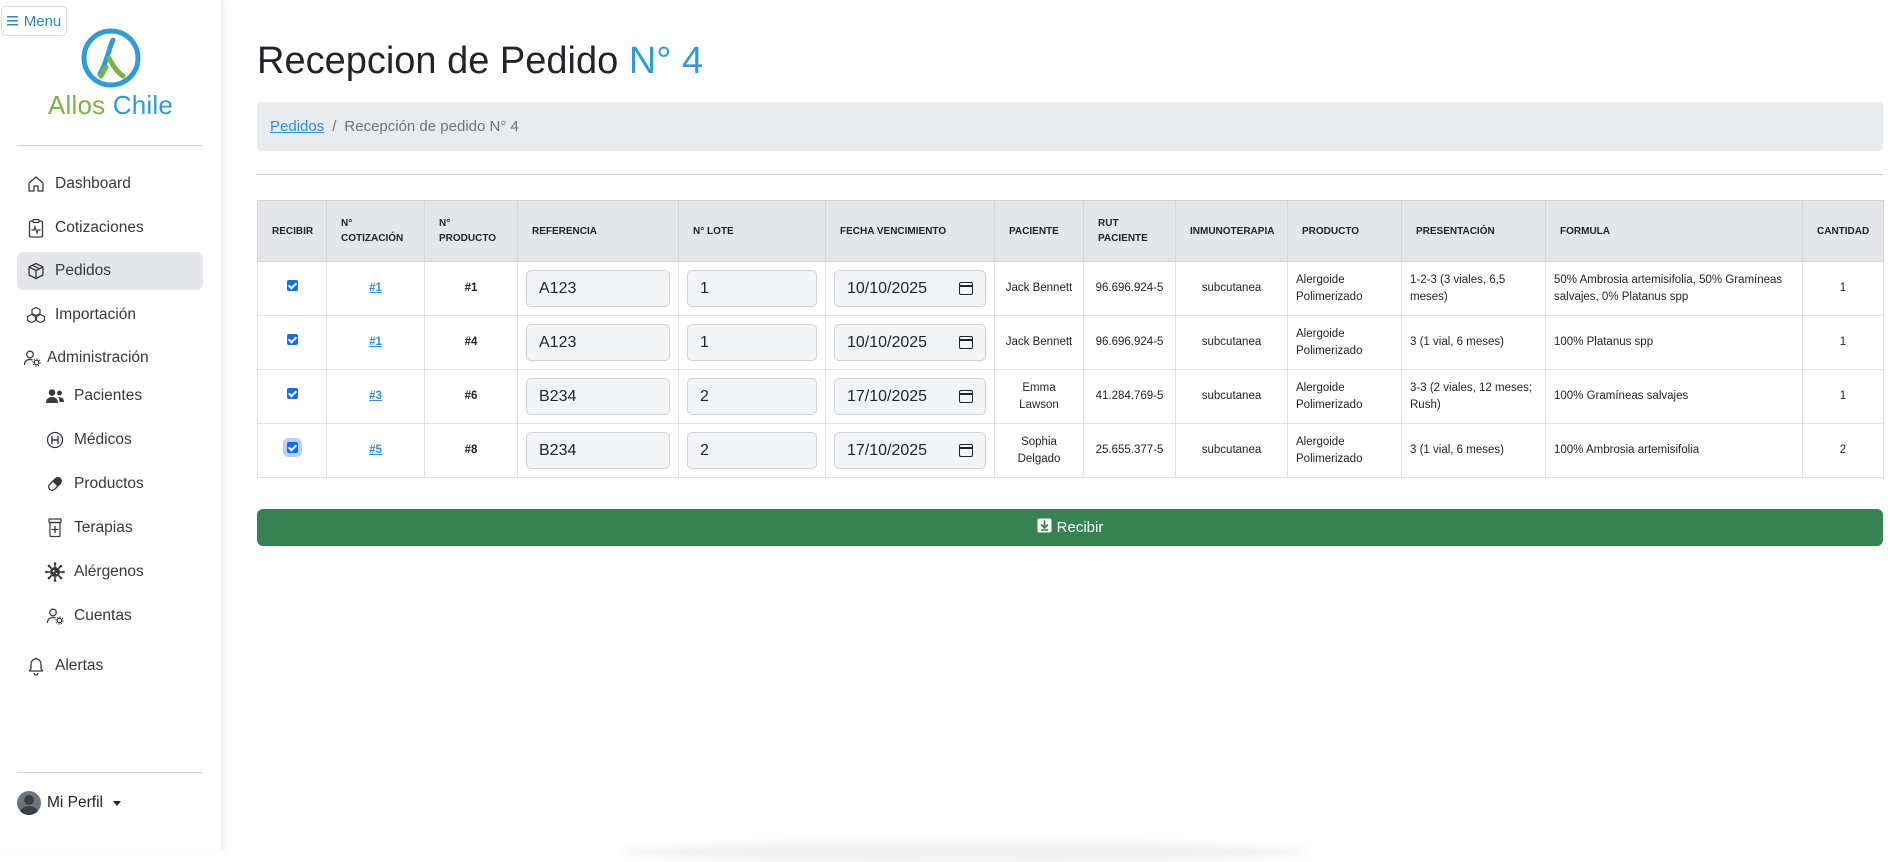 This screenshot has width=1900, height=862. What do you see at coordinates (1843, 231) in the screenshot?
I see `column-header-cantidad: CANTIDAD` at bounding box center [1843, 231].